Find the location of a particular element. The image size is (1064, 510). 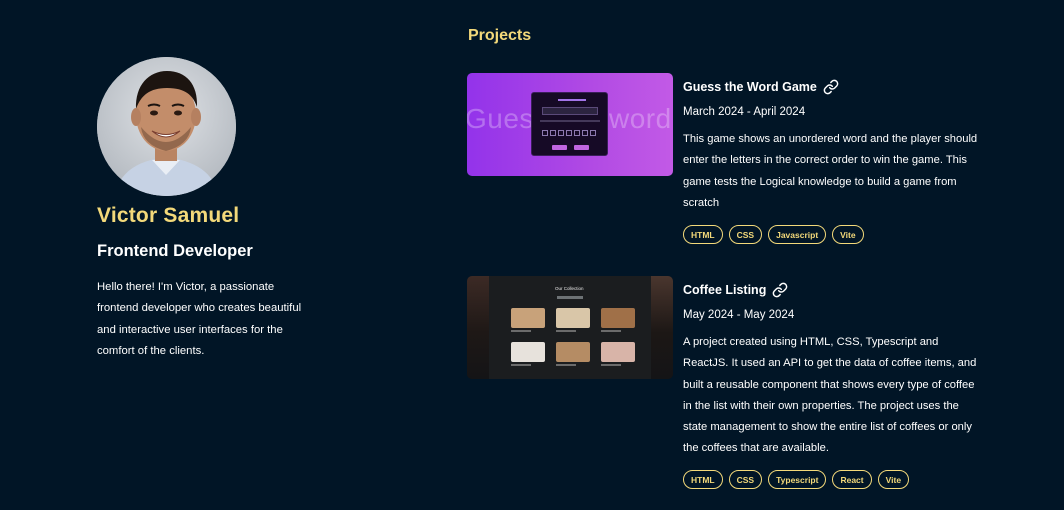

tech-tags: HTML CSS Javascript Vite is located at coordinates (773, 234).